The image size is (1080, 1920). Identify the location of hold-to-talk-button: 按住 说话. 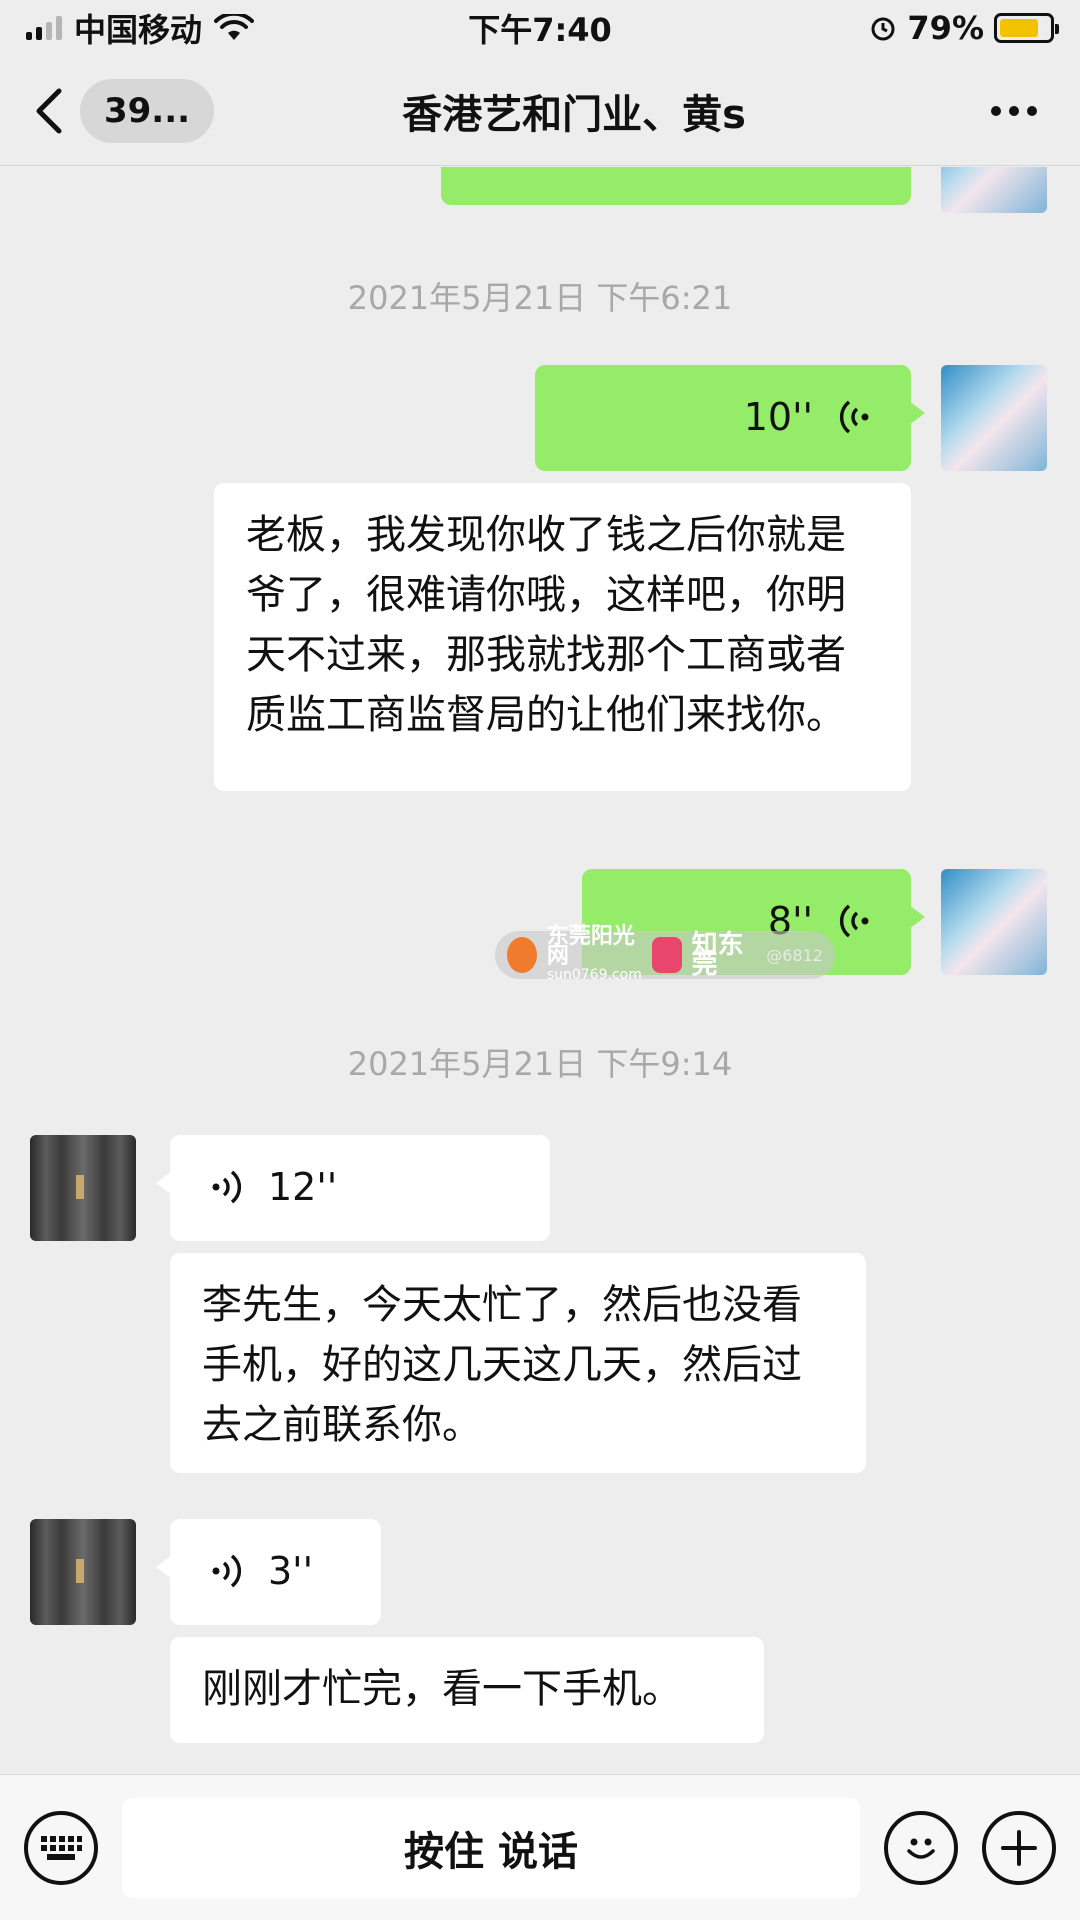
(491, 1847).